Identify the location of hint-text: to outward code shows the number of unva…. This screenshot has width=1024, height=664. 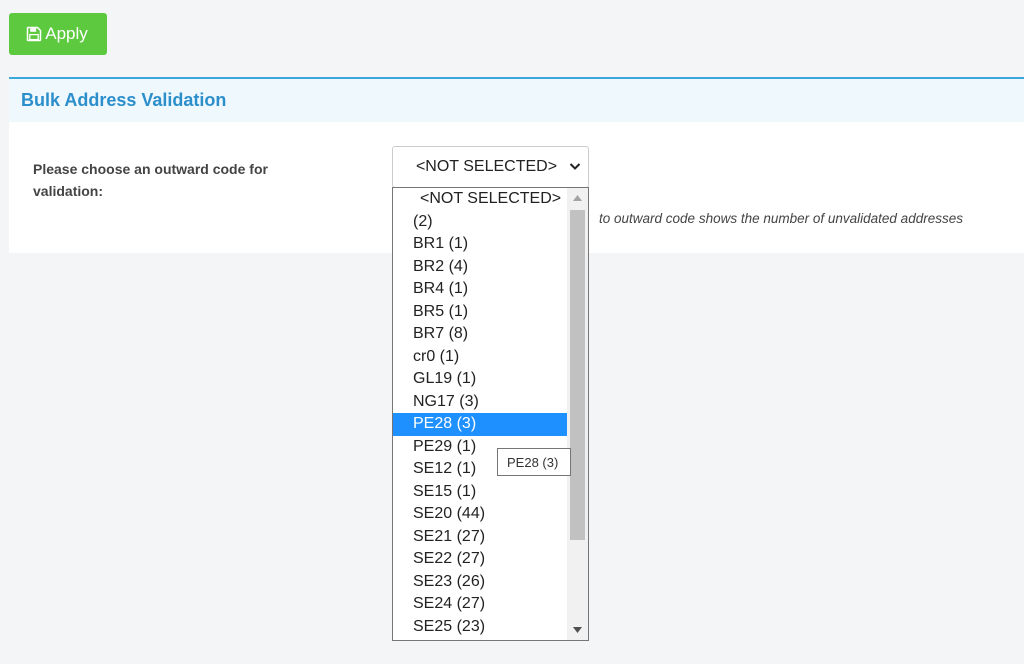
(781, 218).